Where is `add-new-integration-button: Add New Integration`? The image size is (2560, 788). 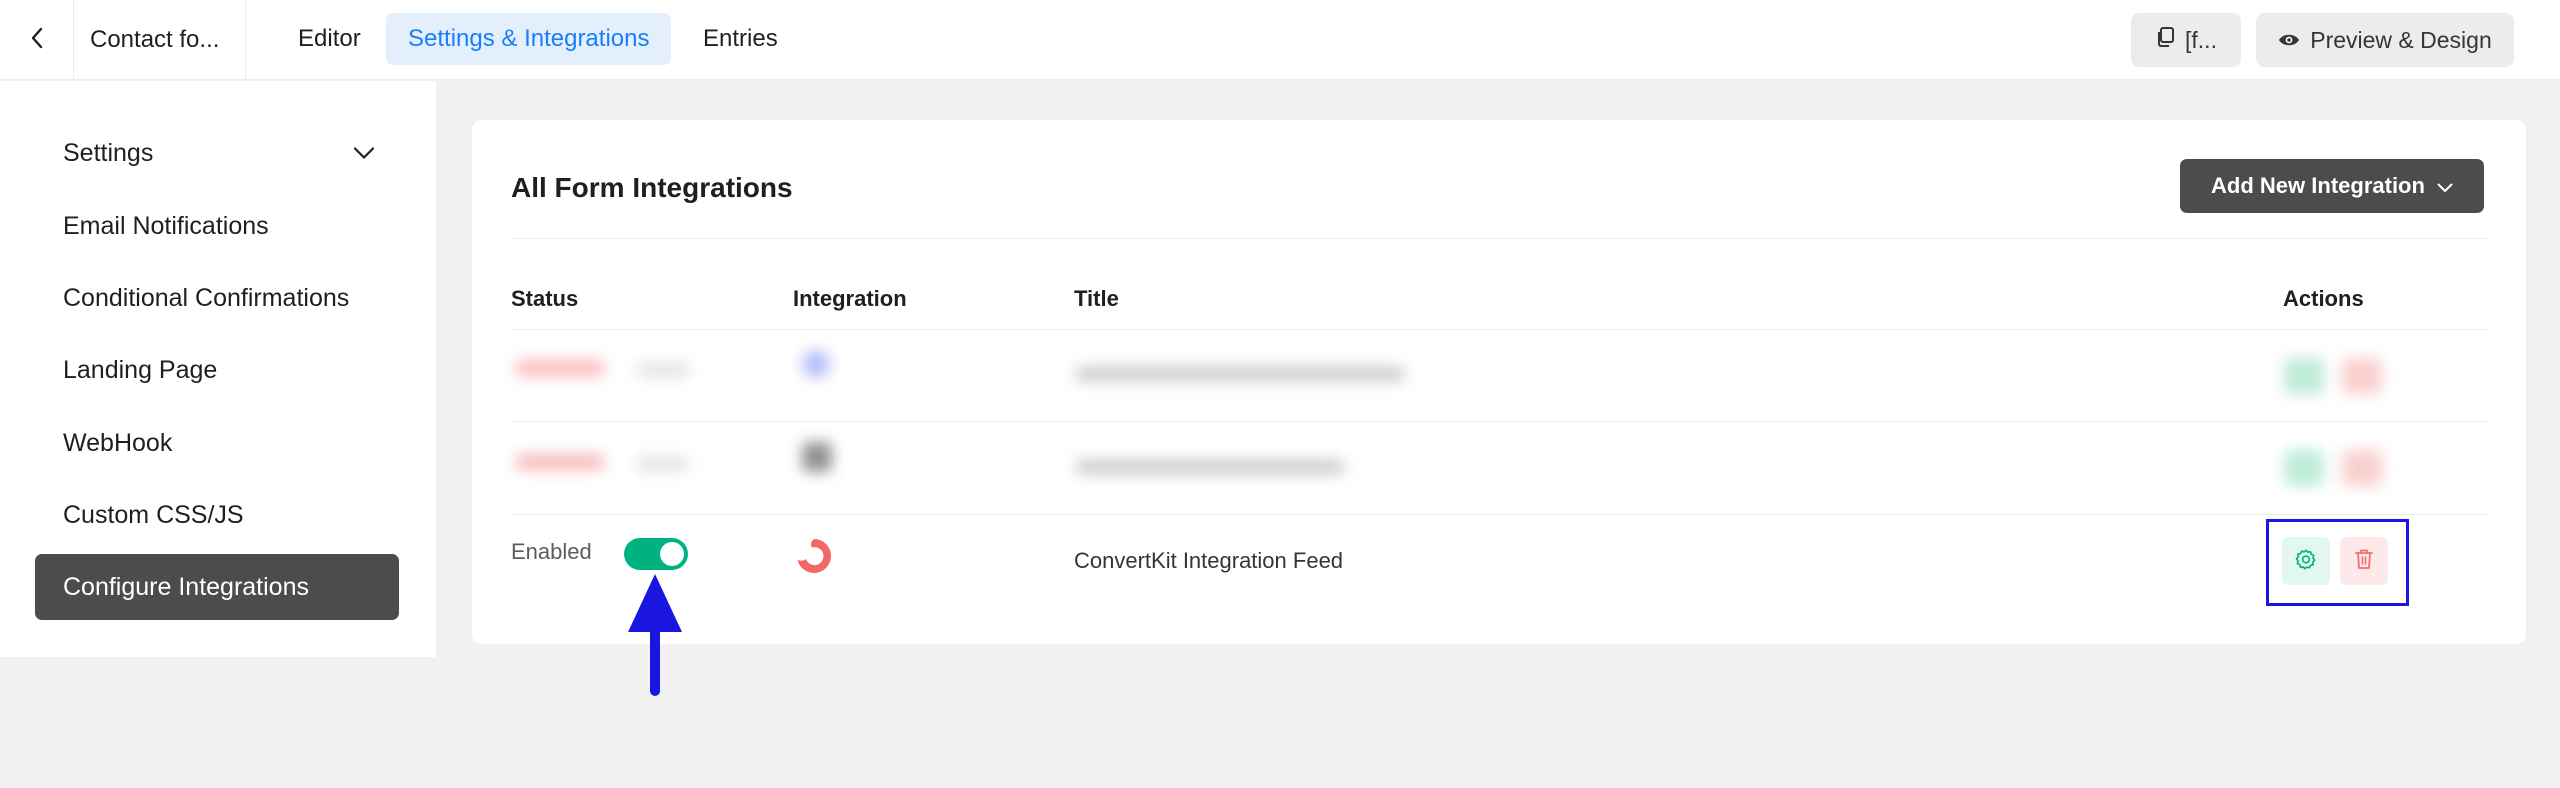
add-new-integration-button: Add New Integration is located at coordinates (2332, 186).